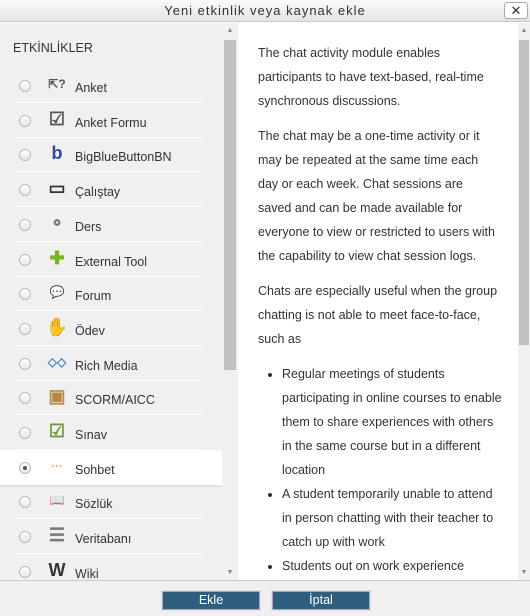 The height and width of the screenshot is (616, 530). What do you see at coordinates (111, 85) in the screenshot?
I see `activity-item: ⇱? Anket` at bounding box center [111, 85].